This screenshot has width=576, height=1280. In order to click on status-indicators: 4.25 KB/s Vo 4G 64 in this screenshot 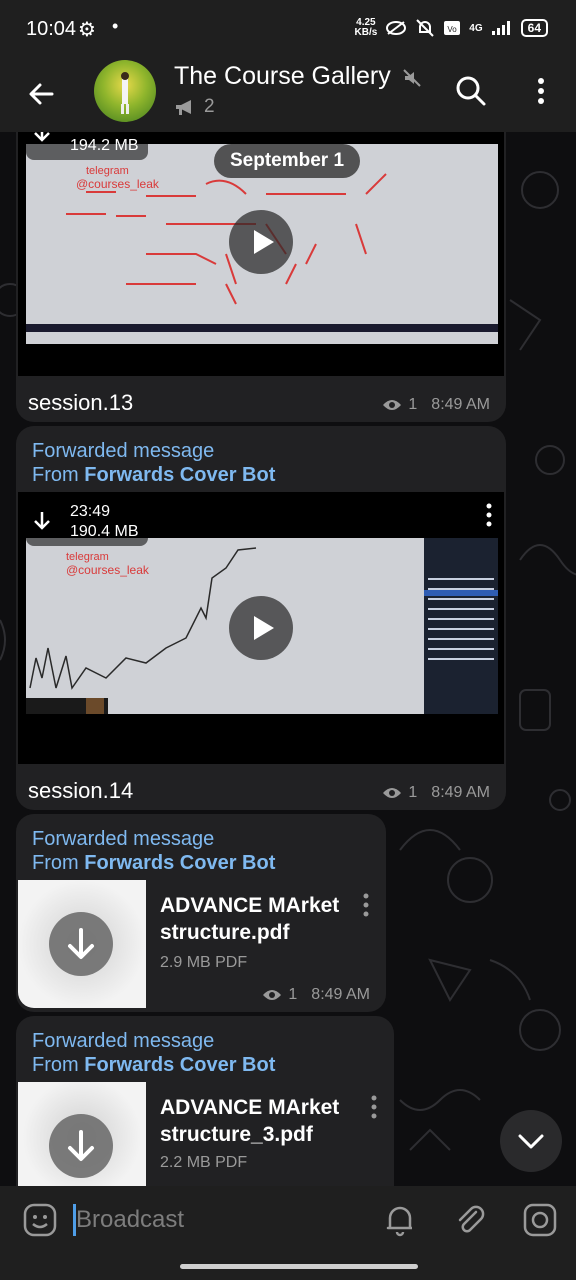, I will do `click(451, 28)`.